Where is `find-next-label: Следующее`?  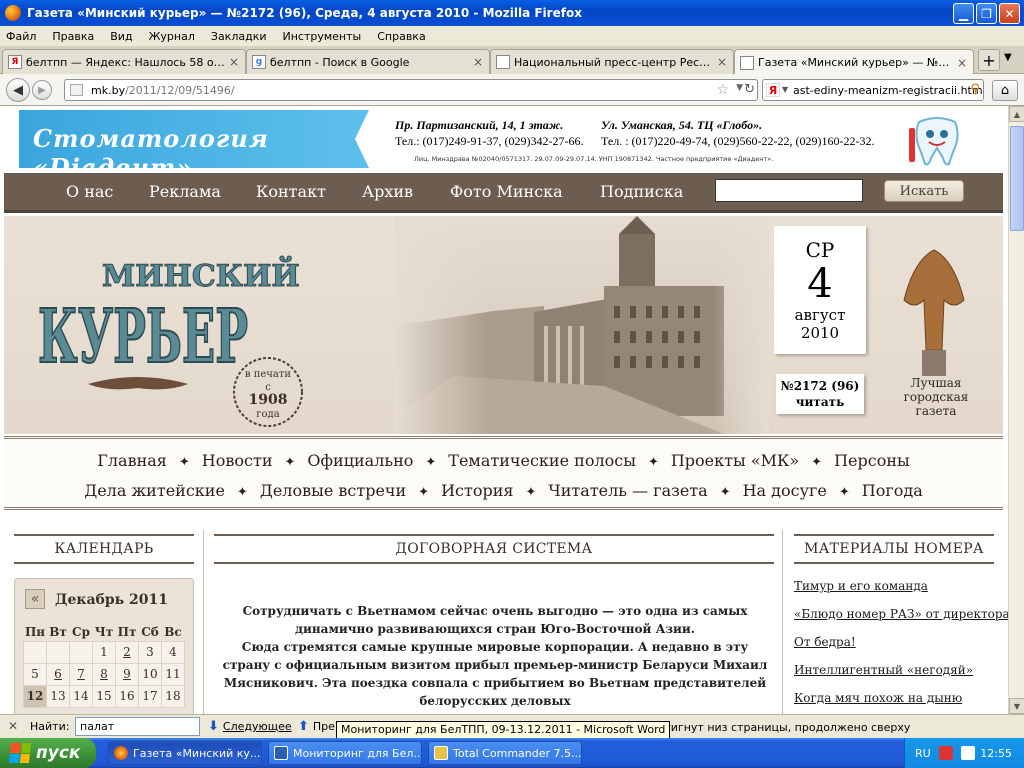 find-next-label: Следующее is located at coordinates (257, 726).